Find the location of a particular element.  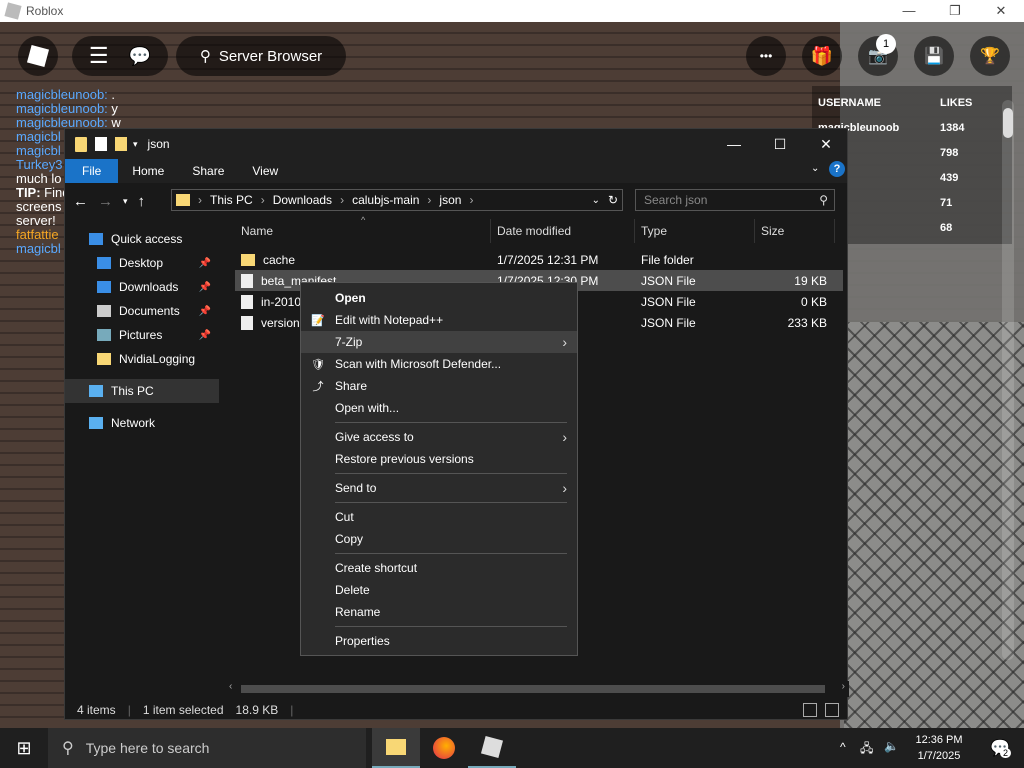

new-folder-icon is located at coordinates (121, 144).